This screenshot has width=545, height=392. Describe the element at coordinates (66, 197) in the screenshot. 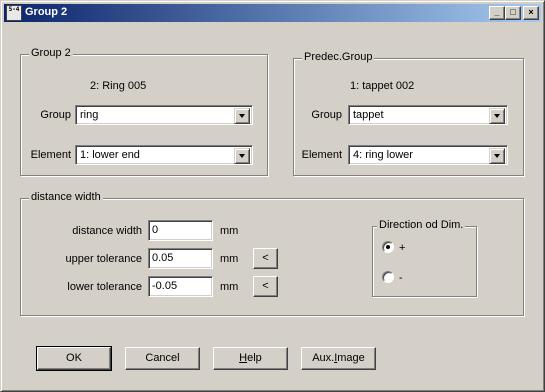

I see `distance-title: distance width` at that location.